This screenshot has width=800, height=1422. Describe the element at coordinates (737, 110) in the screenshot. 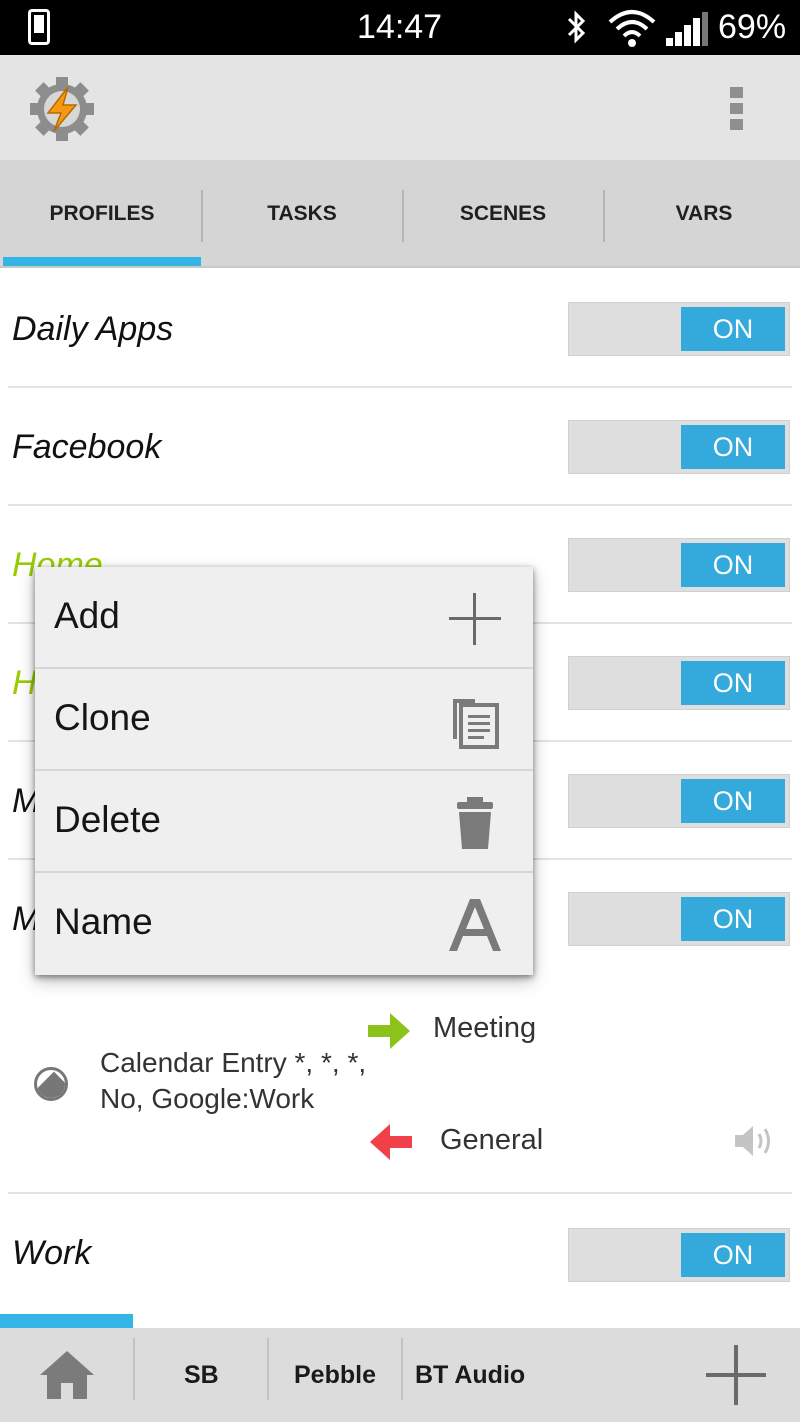

I see `overflow-menu-icon` at that location.